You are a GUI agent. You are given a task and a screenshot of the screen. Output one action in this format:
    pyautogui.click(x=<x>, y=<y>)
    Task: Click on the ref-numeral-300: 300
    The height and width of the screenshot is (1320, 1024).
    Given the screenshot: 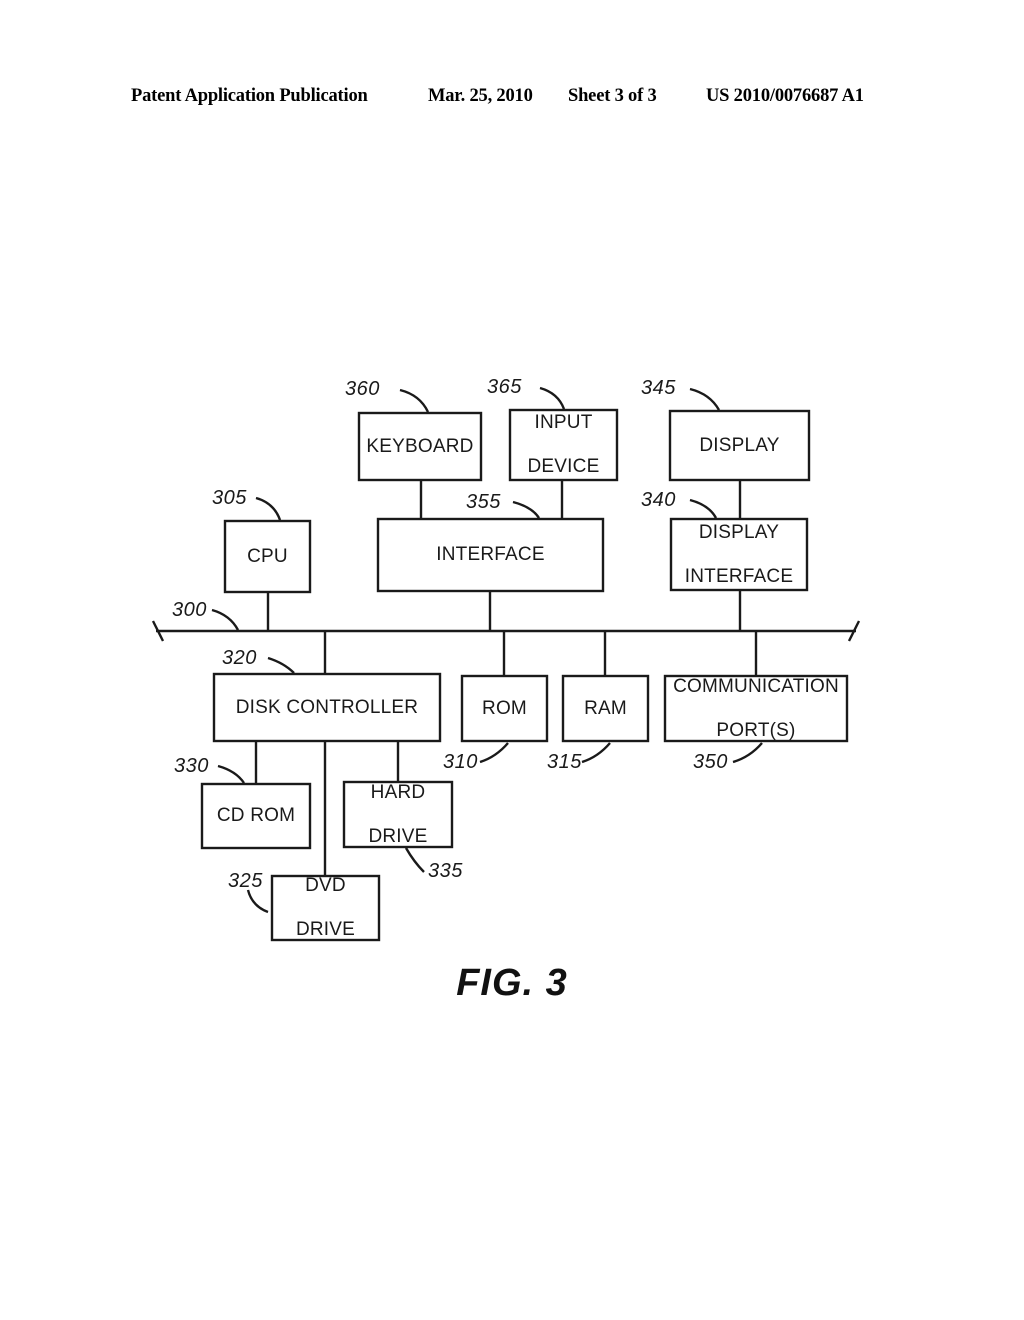 What is the action you would take?
    pyautogui.click(x=189, y=610)
    